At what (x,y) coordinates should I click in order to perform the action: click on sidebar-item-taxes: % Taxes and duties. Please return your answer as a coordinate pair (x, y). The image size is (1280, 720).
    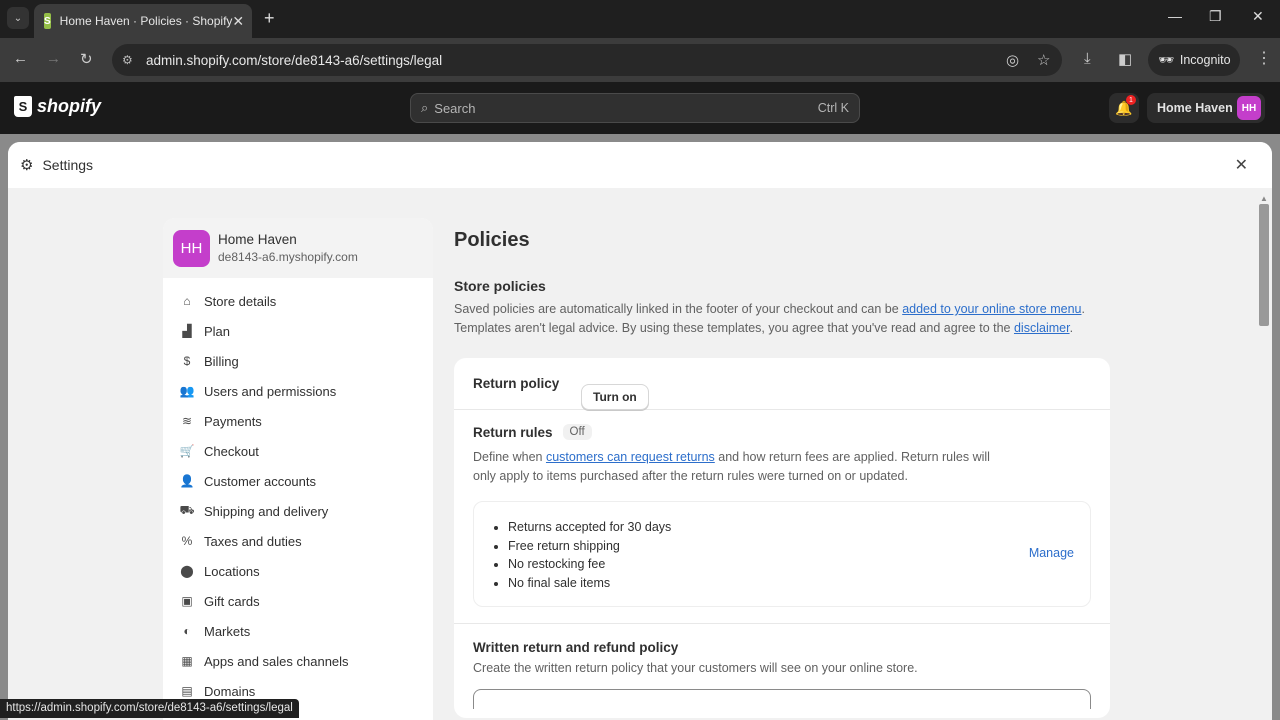
    Looking at the image, I should click on (298, 541).